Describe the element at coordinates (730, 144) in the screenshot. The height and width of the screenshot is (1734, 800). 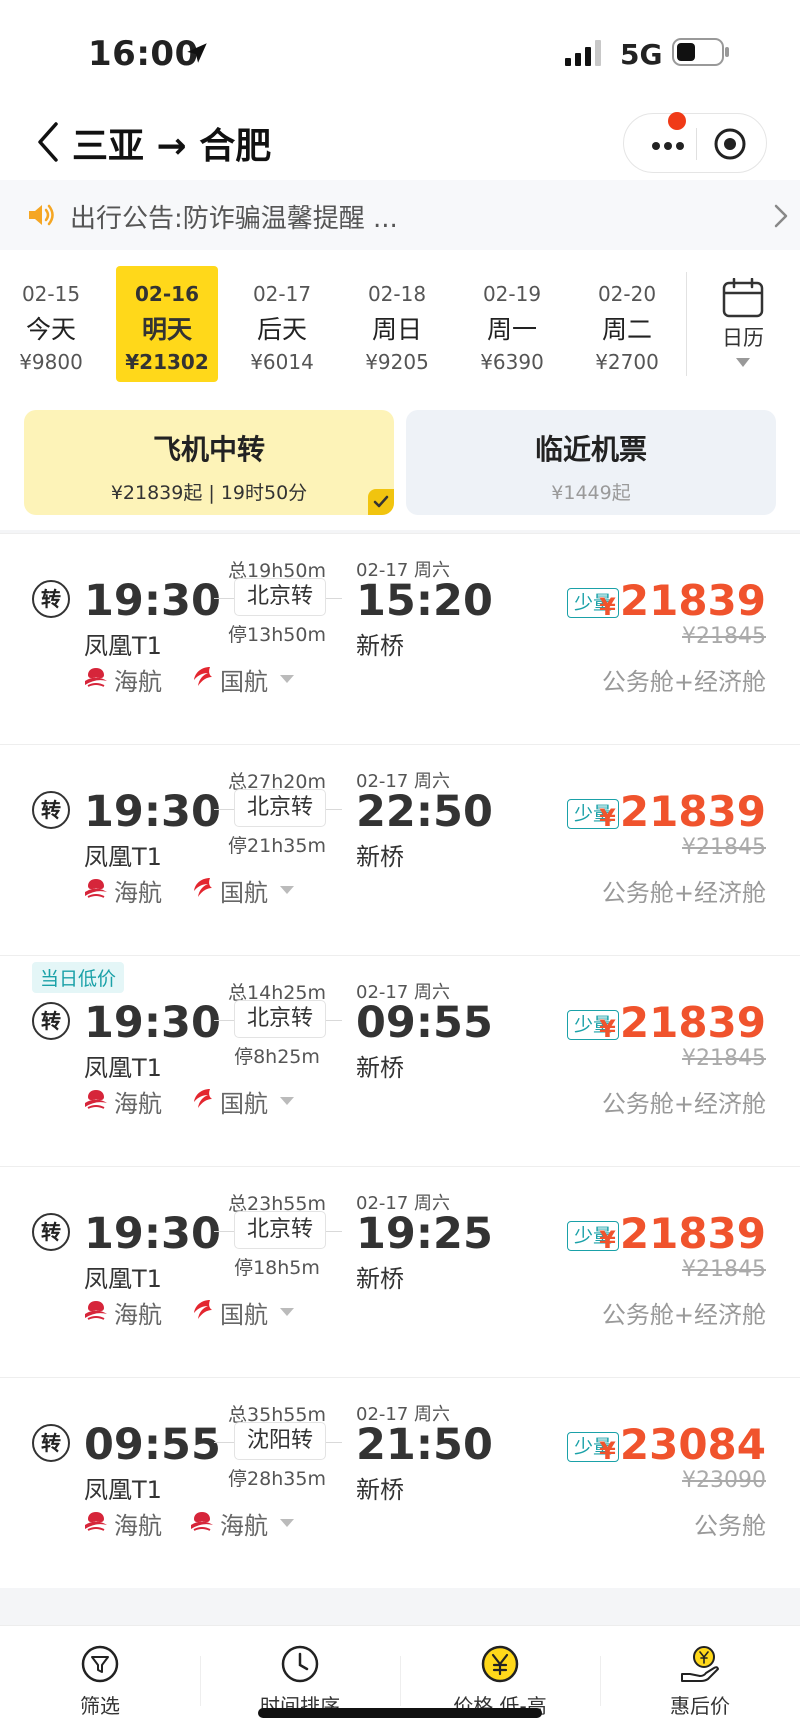
I see `close-miniprogram-icon` at that location.